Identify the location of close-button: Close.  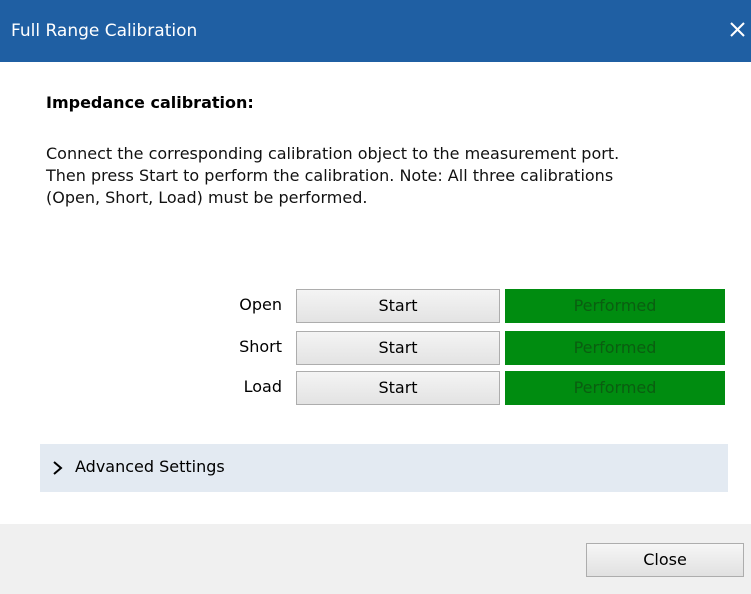
(665, 560).